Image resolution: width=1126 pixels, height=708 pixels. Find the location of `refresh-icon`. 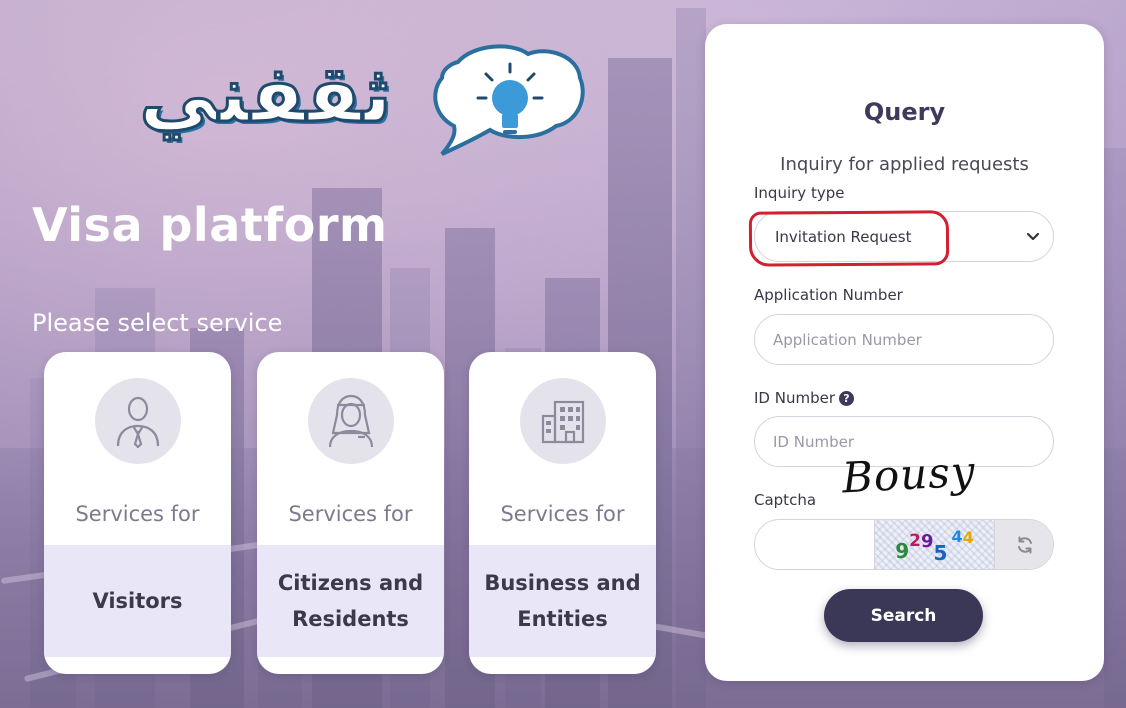

refresh-icon is located at coordinates (1025, 544).